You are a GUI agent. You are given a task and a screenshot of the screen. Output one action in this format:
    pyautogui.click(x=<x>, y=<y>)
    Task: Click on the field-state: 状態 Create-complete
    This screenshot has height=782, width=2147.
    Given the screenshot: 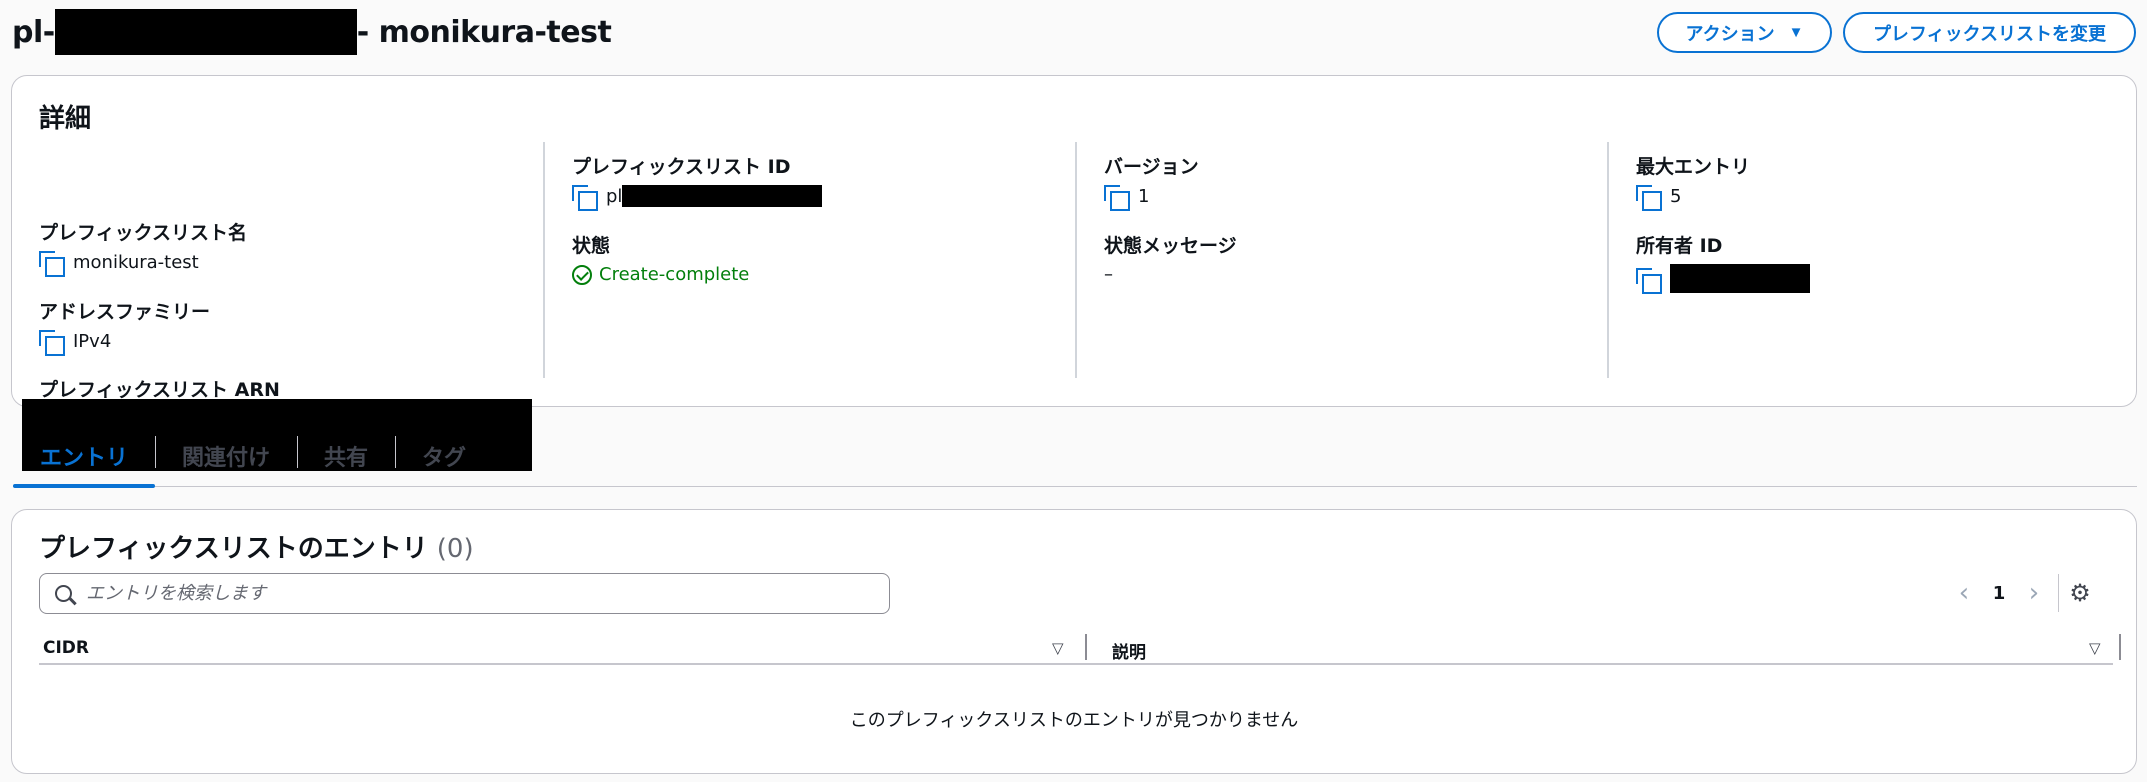 What is the action you would take?
    pyautogui.click(x=660, y=258)
    